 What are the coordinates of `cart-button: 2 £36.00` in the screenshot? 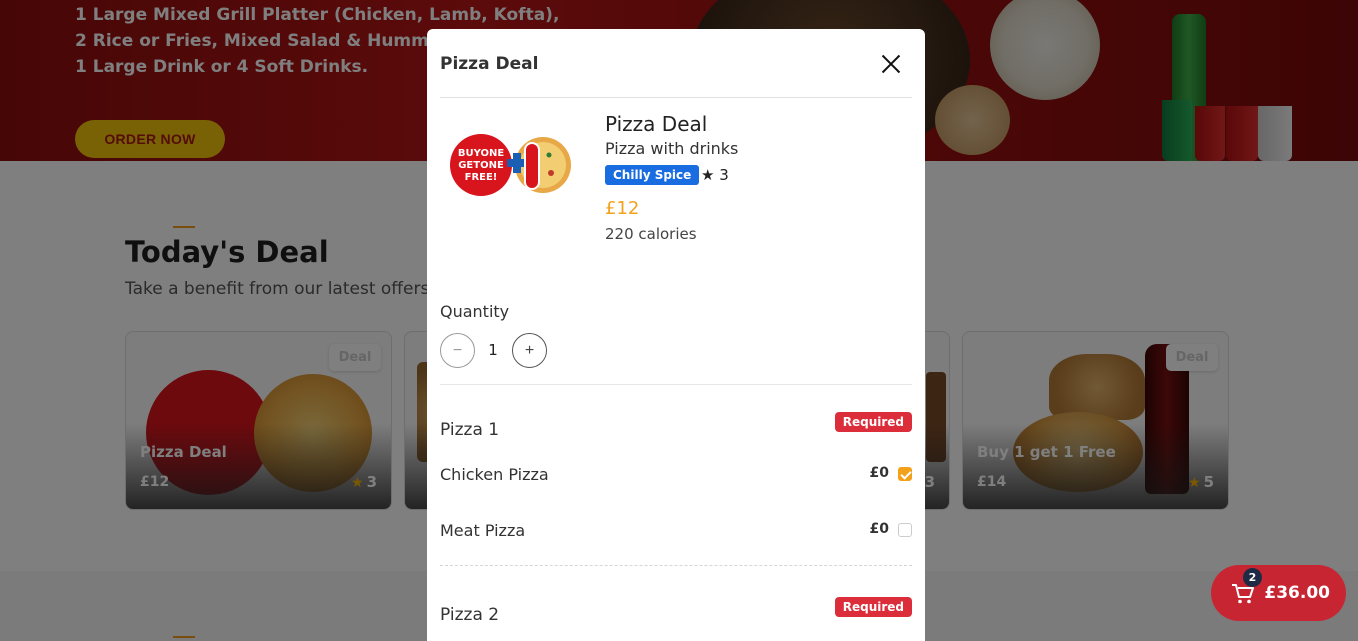 It's located at (1278, 593).